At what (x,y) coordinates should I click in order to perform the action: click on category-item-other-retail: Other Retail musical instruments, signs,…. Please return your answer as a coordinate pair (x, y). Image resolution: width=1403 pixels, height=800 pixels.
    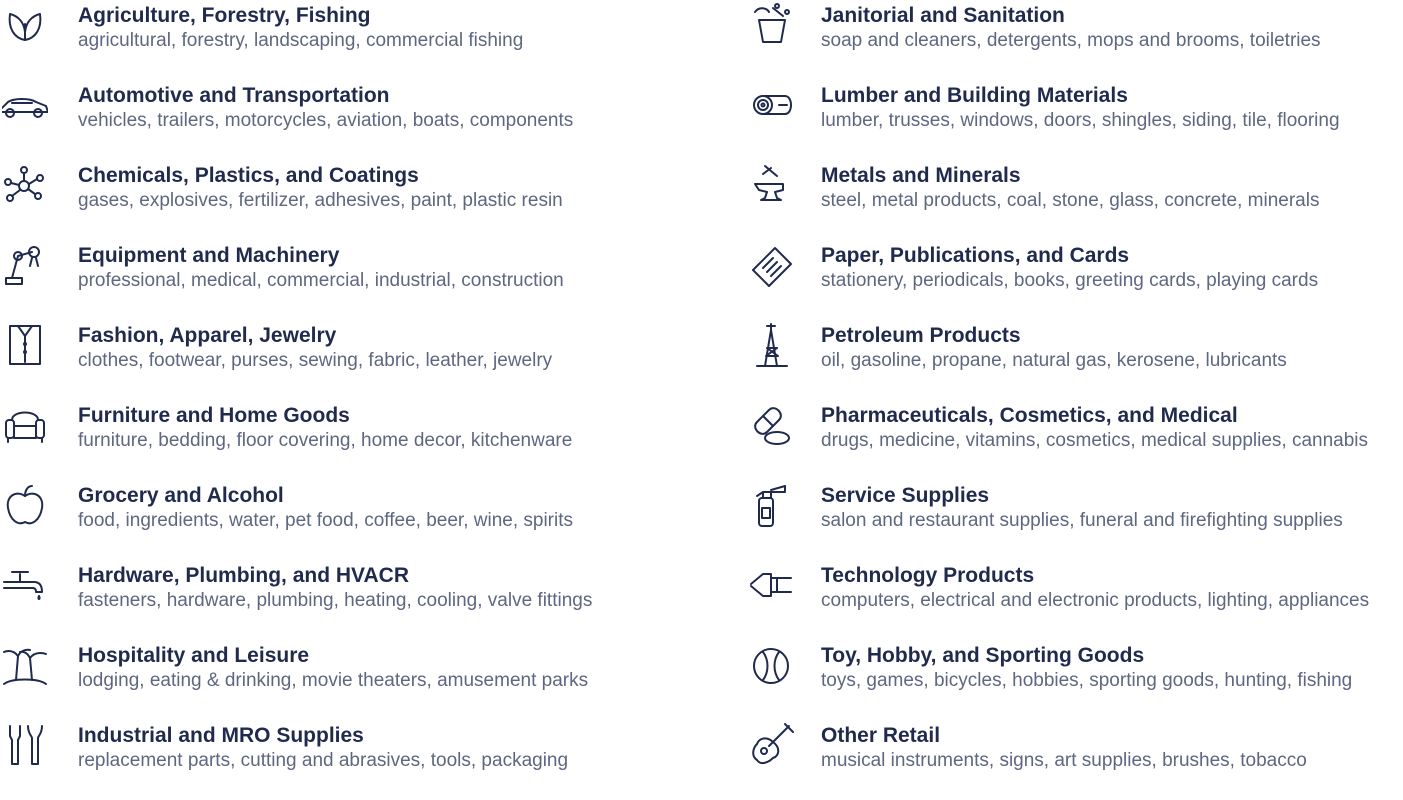
    Looking at the image, I should click on (1074, 760).